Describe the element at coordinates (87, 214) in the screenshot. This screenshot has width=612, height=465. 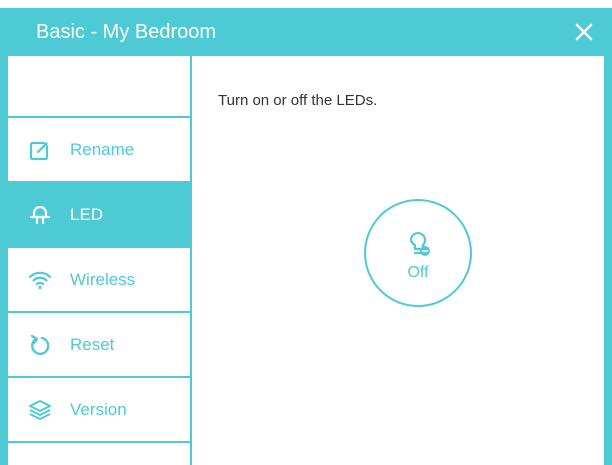
I see `sidebar-item-label: LED` at that location.